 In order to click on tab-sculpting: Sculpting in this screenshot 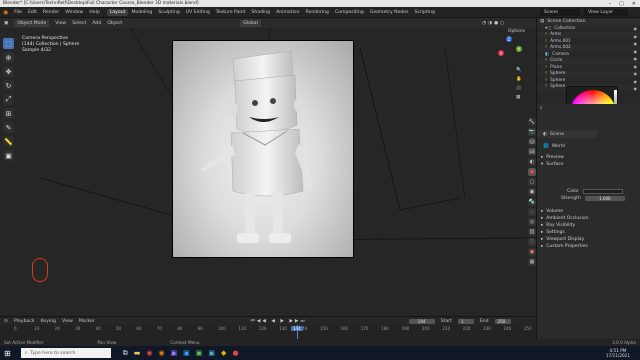, I will do `click(168, 12)`.